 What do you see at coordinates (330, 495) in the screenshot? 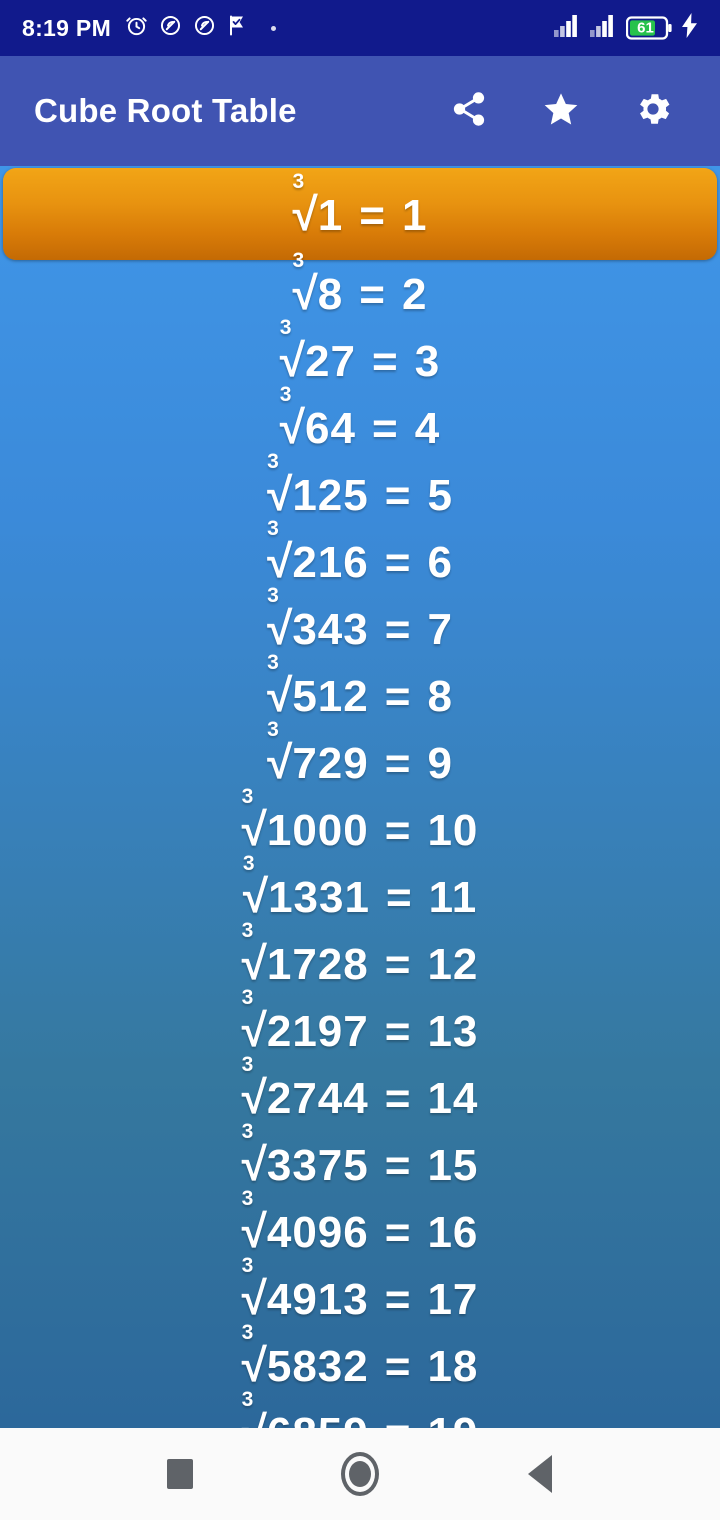
I see `radicand-value: 125` at bounding box center [330, 495].